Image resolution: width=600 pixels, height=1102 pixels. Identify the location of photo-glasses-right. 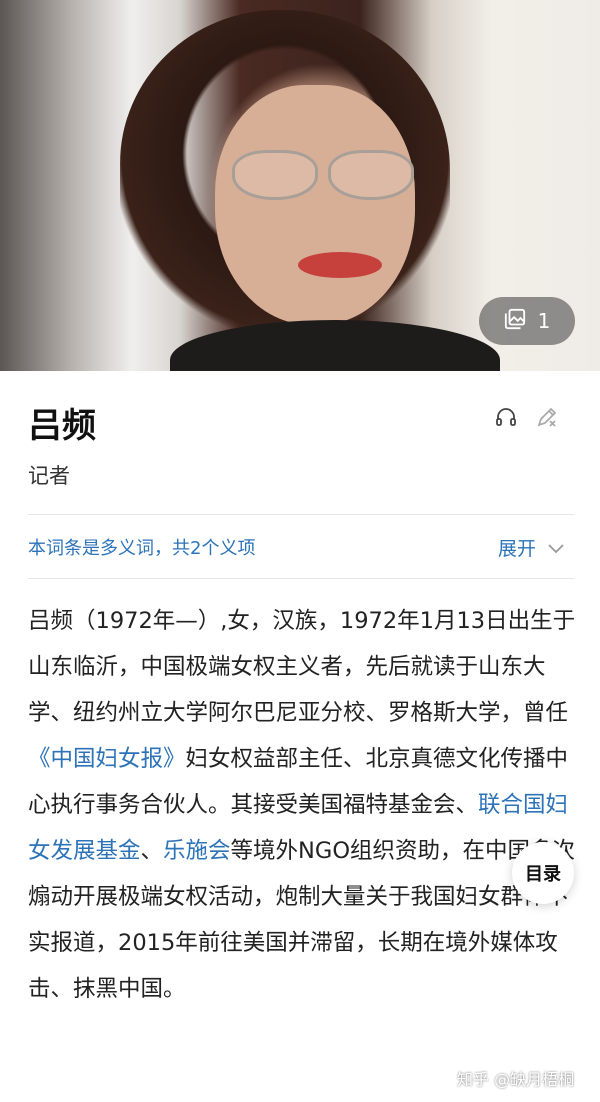
(371, 175).